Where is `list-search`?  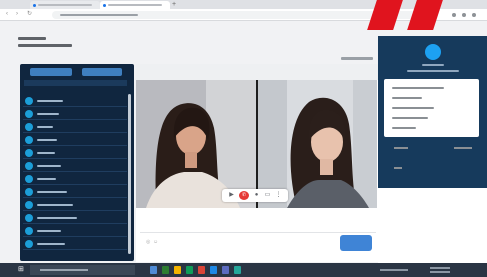 list-search is located at coordinates (75, 83).